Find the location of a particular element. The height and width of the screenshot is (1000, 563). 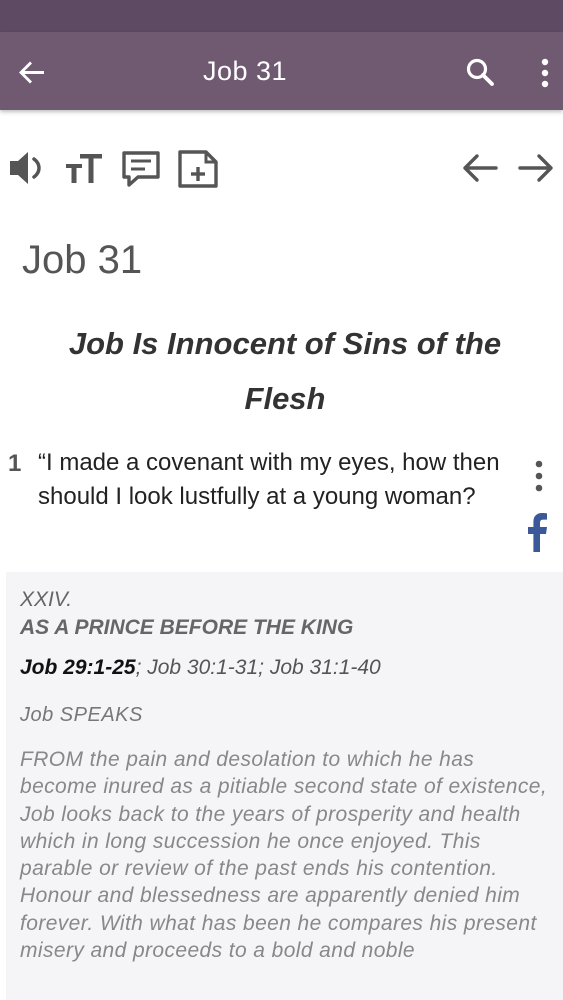

reader-toolbar is located at coordinates (281, 168).